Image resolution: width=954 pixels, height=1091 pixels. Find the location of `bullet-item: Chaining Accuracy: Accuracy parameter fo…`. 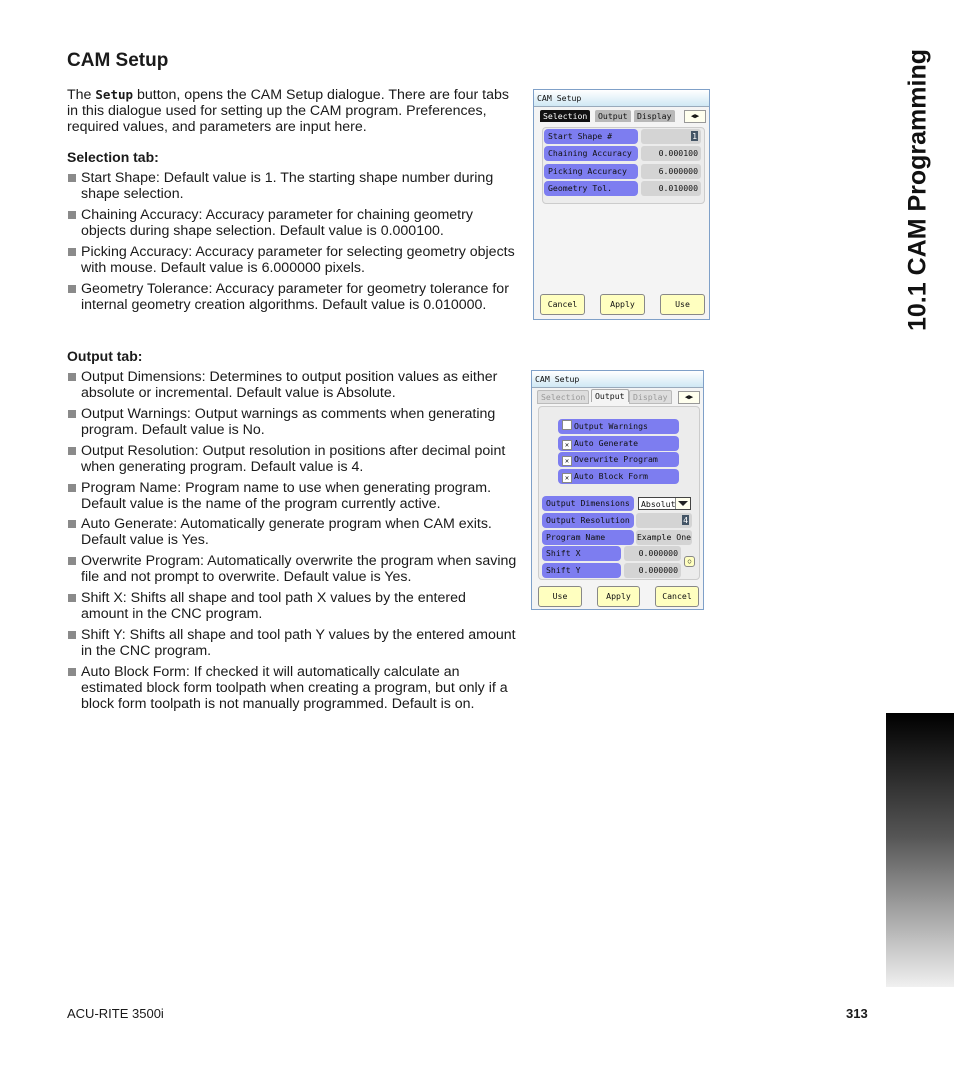

bullet-item: Chaining Accuracy: Accuracy parameter fo… is located at coordinates (292, 223).